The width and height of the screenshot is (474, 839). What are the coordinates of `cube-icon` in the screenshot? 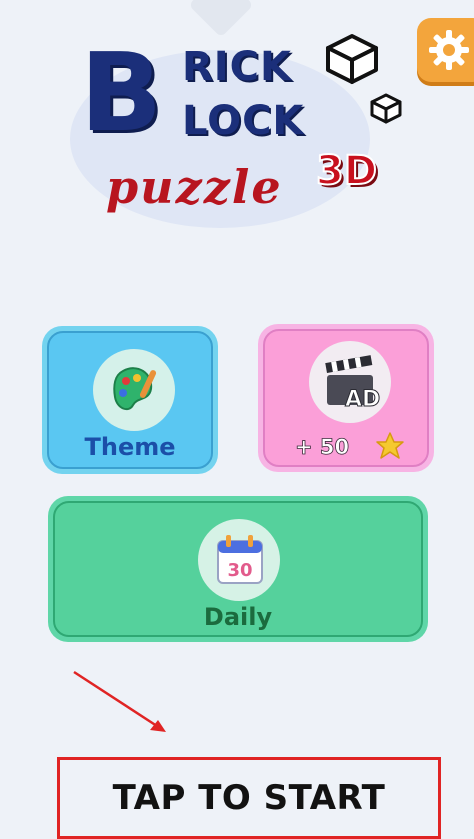 It's located at (352, 59).